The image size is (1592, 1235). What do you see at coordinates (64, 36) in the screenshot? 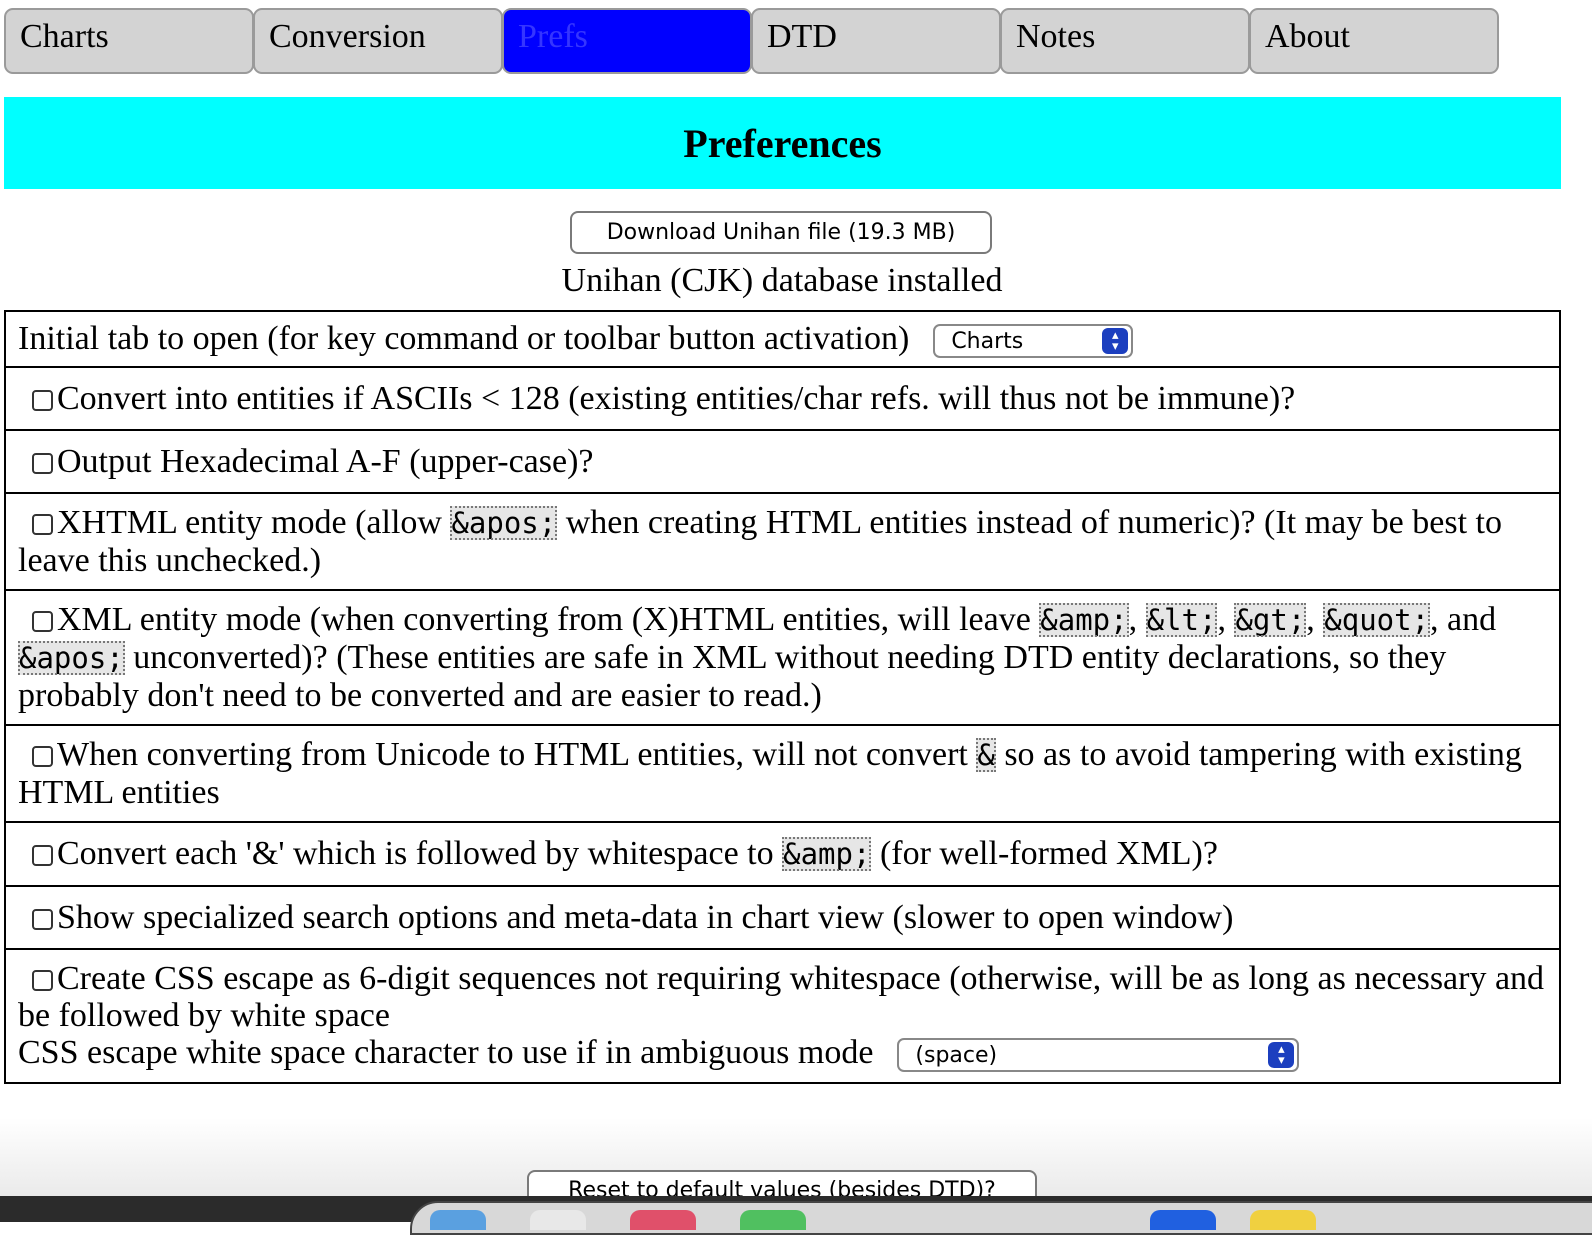
I see `tab-label: Charts` at bounding box center [64, 36].